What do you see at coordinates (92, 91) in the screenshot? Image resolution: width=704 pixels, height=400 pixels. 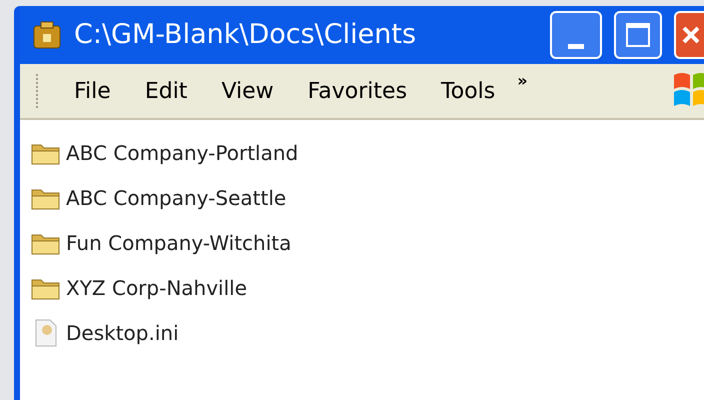 I see `menu-item: File` at bounding box center [92, 91].